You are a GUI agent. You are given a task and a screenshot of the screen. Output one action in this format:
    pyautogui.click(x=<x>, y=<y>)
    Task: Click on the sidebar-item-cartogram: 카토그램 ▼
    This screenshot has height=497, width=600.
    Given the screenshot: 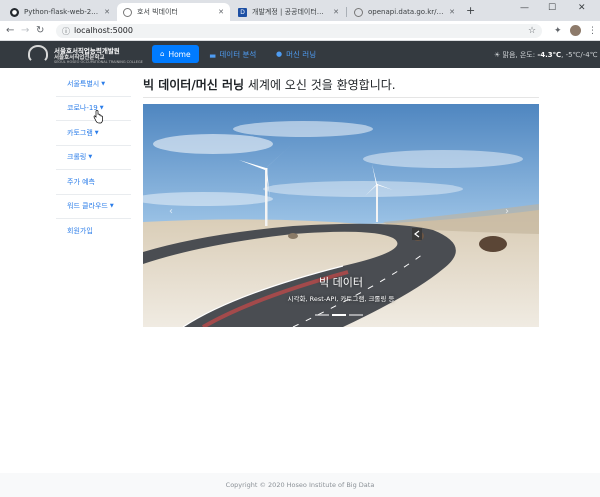 What is the action you would take?
    pyautogui.click(x=93, y=133)
    